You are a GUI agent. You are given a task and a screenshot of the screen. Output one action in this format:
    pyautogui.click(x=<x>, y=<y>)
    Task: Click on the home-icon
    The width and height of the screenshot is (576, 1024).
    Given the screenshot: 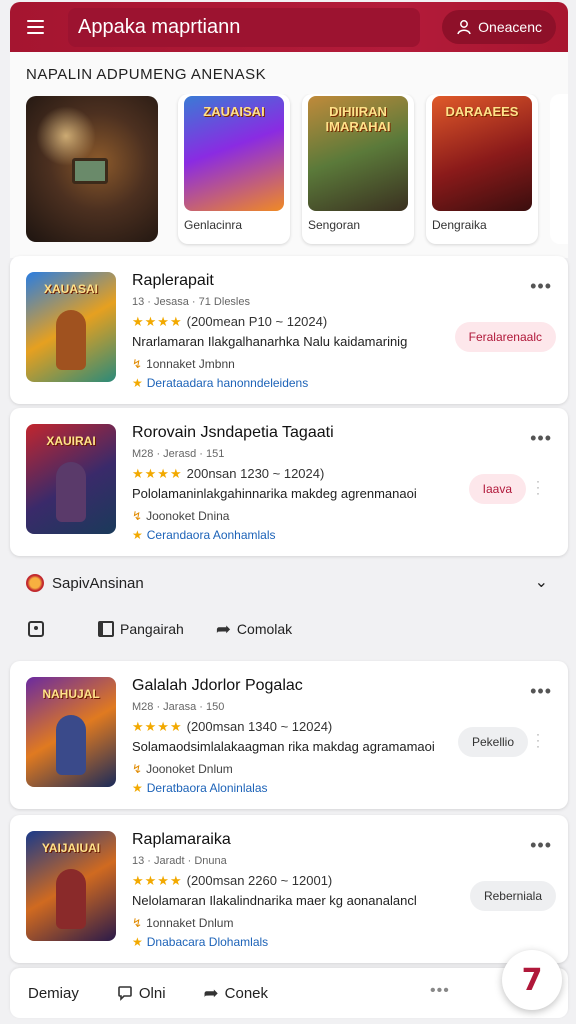 What is the action you would take?
    pyautogui.click(x=36, y=629)
    